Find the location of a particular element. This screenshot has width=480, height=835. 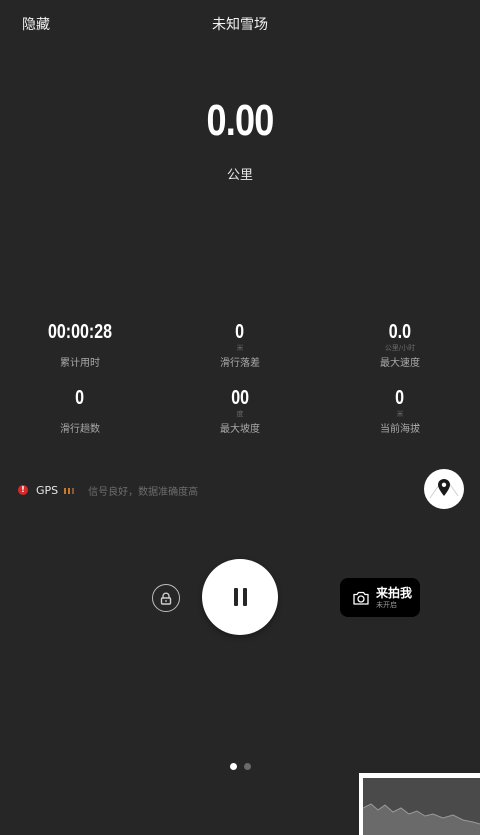

signal-bars-icon is located at coordinates (69, 490).